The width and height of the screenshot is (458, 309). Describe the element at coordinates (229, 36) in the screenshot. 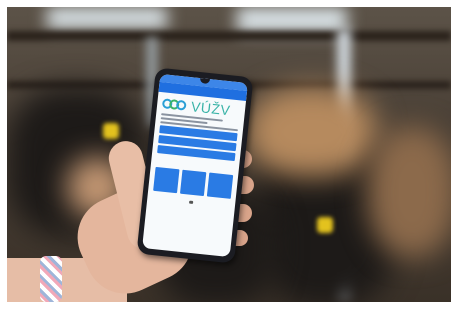

I see `background-beam` at that location.